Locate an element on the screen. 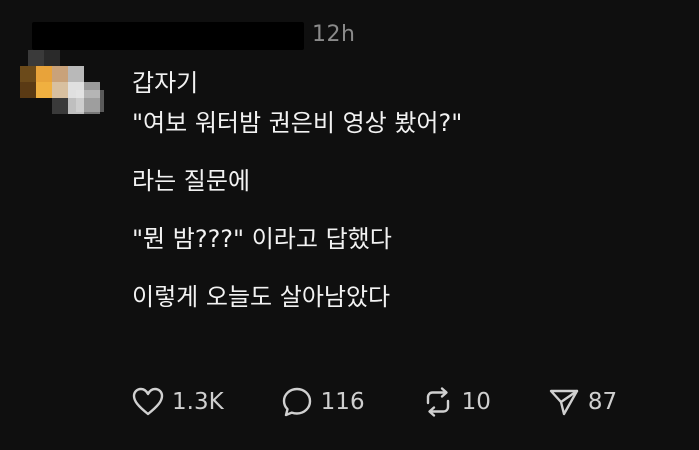 Image resolution: width=699 pixels, height=450 pixels. post-text-line: 이렇게 오늘도 살아남았다 is located at coordinates (261, 297).